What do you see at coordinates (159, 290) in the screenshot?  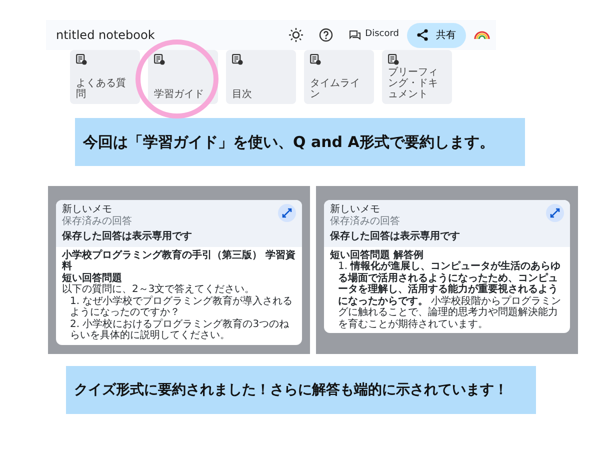 I see `instruction-text: 以下の質問に、2～3文で答えてください。` at bounding box center [159, 290].